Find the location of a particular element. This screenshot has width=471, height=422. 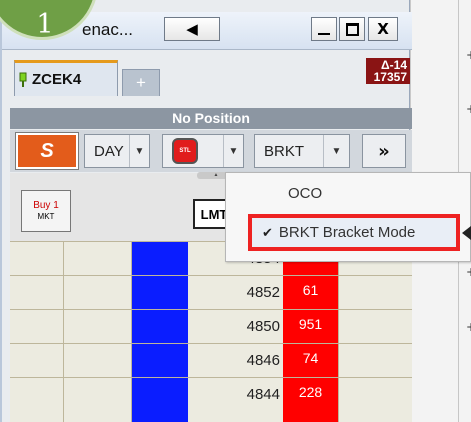

close-button: X is located at coordinates (383, 29).